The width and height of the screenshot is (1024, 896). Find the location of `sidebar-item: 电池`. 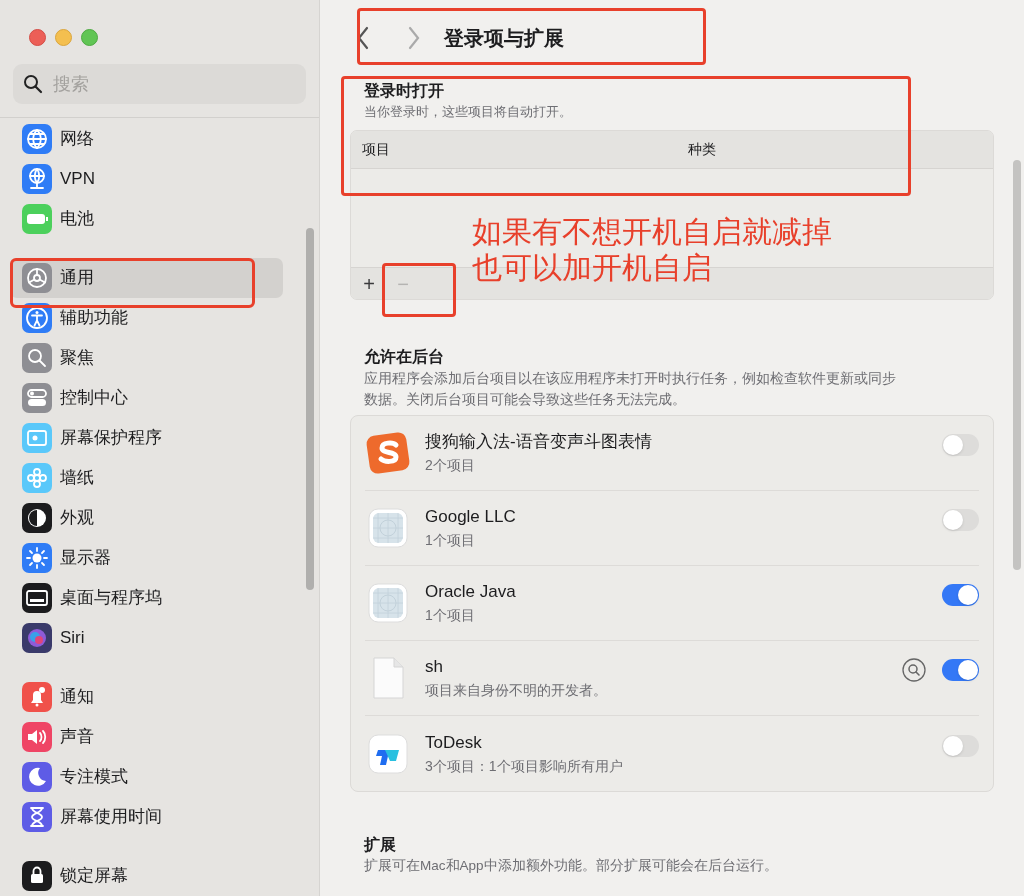

sidebar-item: 电池 is located at coordinates (146, 219).